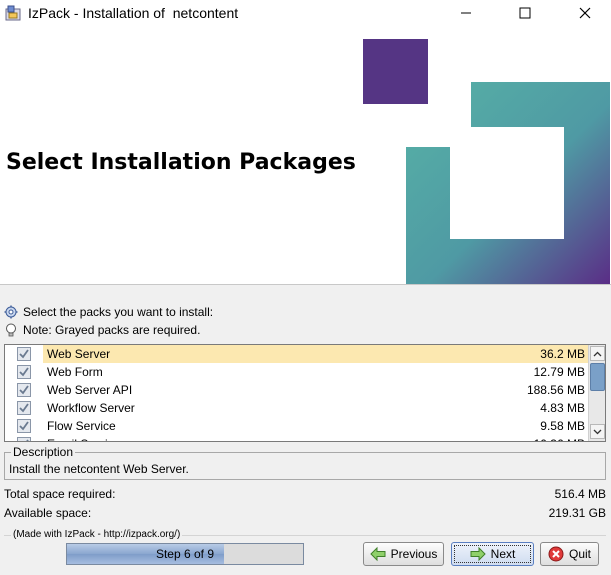 This screenshot has height=575, width=611. I want to click on minimize-icon, so click(466, 13).